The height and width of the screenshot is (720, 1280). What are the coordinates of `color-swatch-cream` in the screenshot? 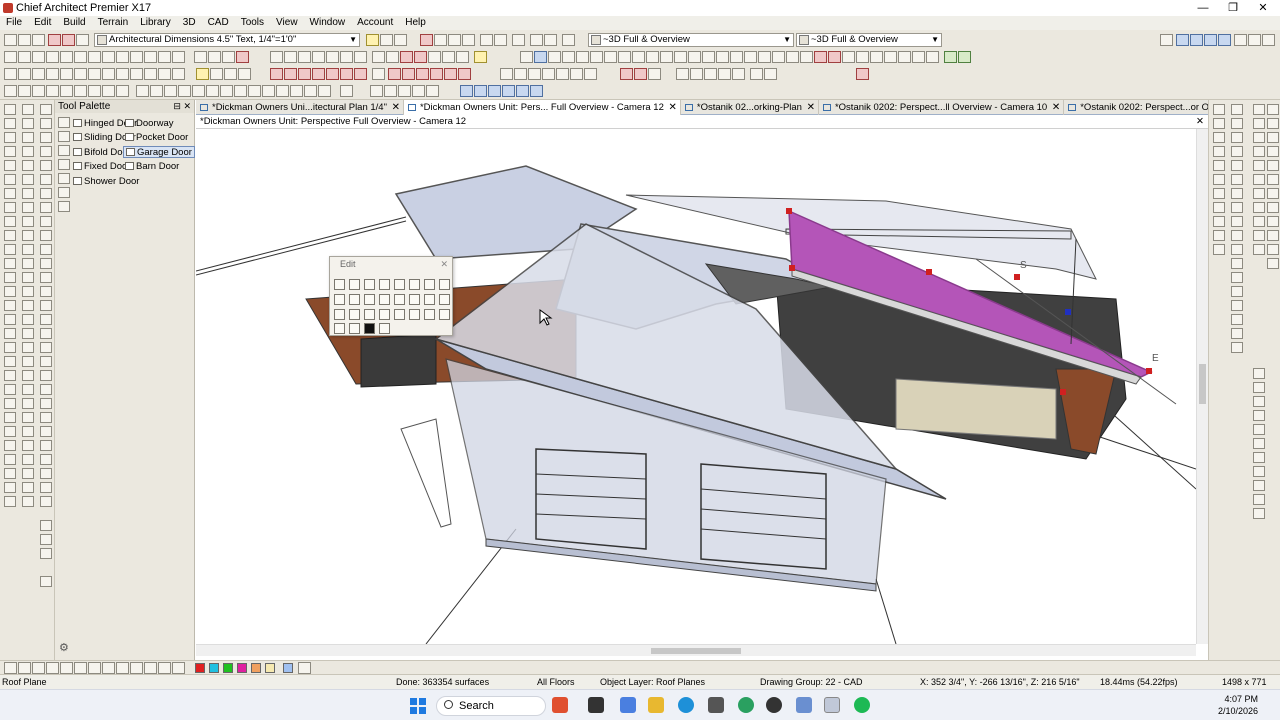 It's located at (270, 668).